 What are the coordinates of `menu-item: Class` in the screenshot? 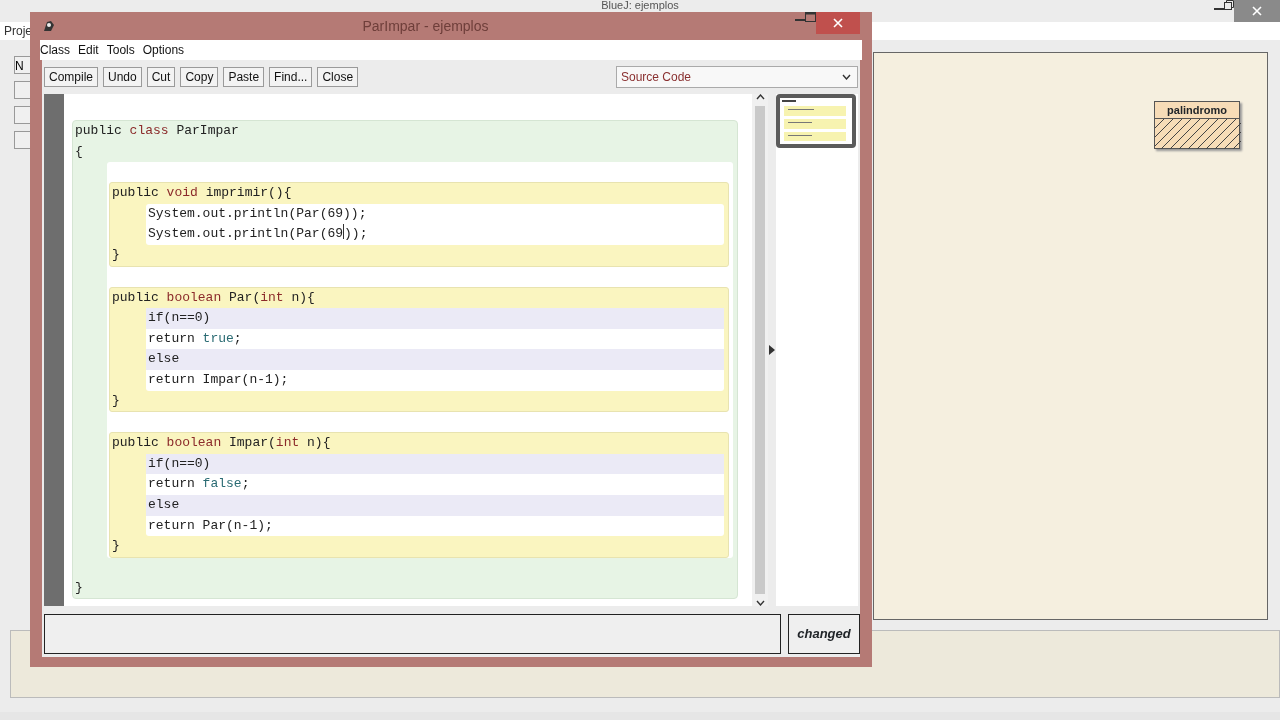 It's located at (55, 50).